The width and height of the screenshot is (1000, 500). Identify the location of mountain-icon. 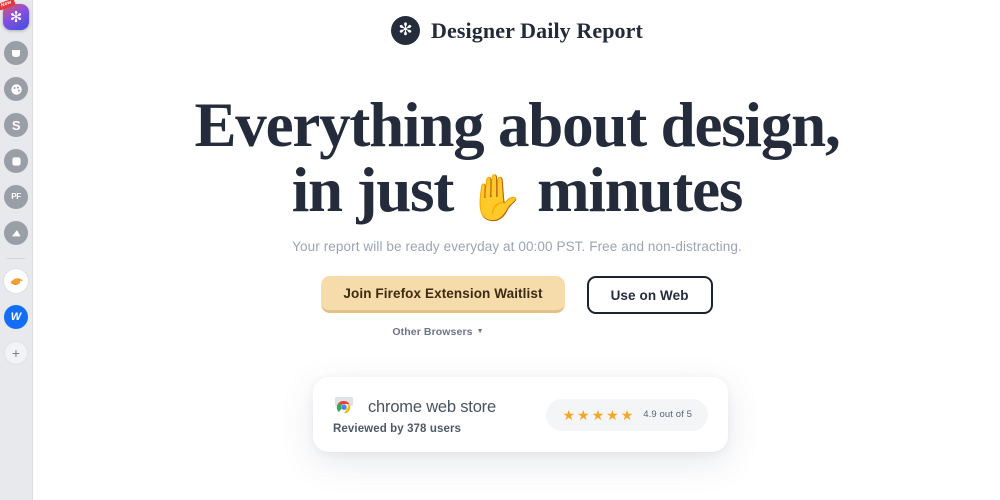
(16, 233).